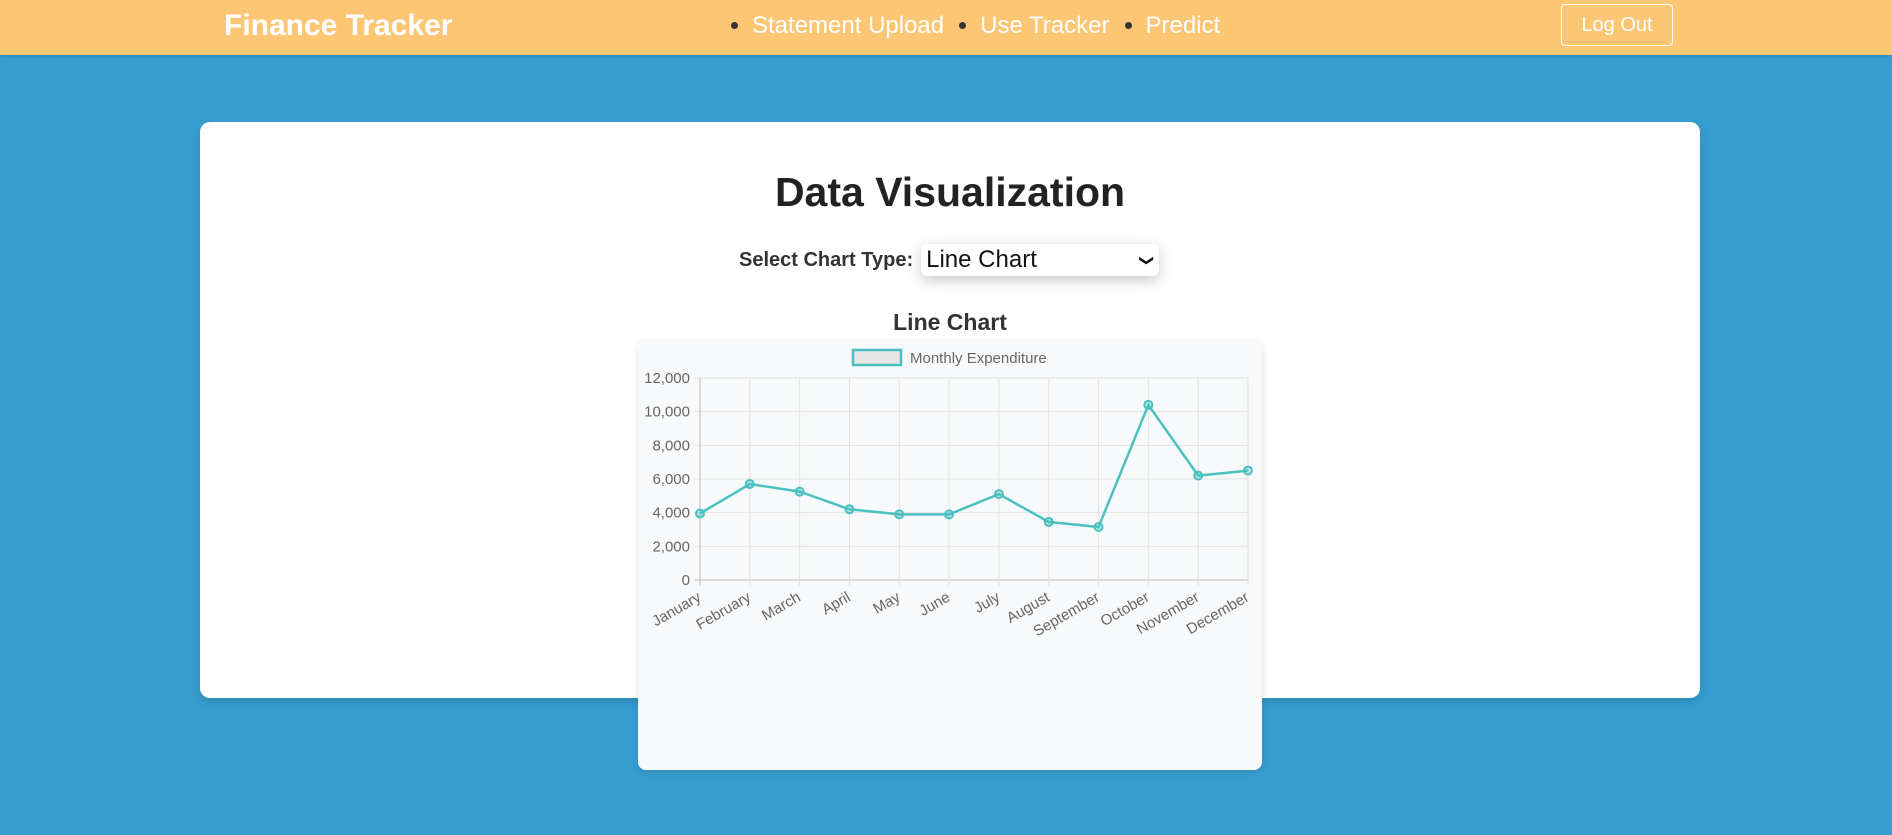  What do you see at coordinates (338, 26) in the screenshot?
I see `brand-title: Finance Tracker` at bounding box center [338, 26].